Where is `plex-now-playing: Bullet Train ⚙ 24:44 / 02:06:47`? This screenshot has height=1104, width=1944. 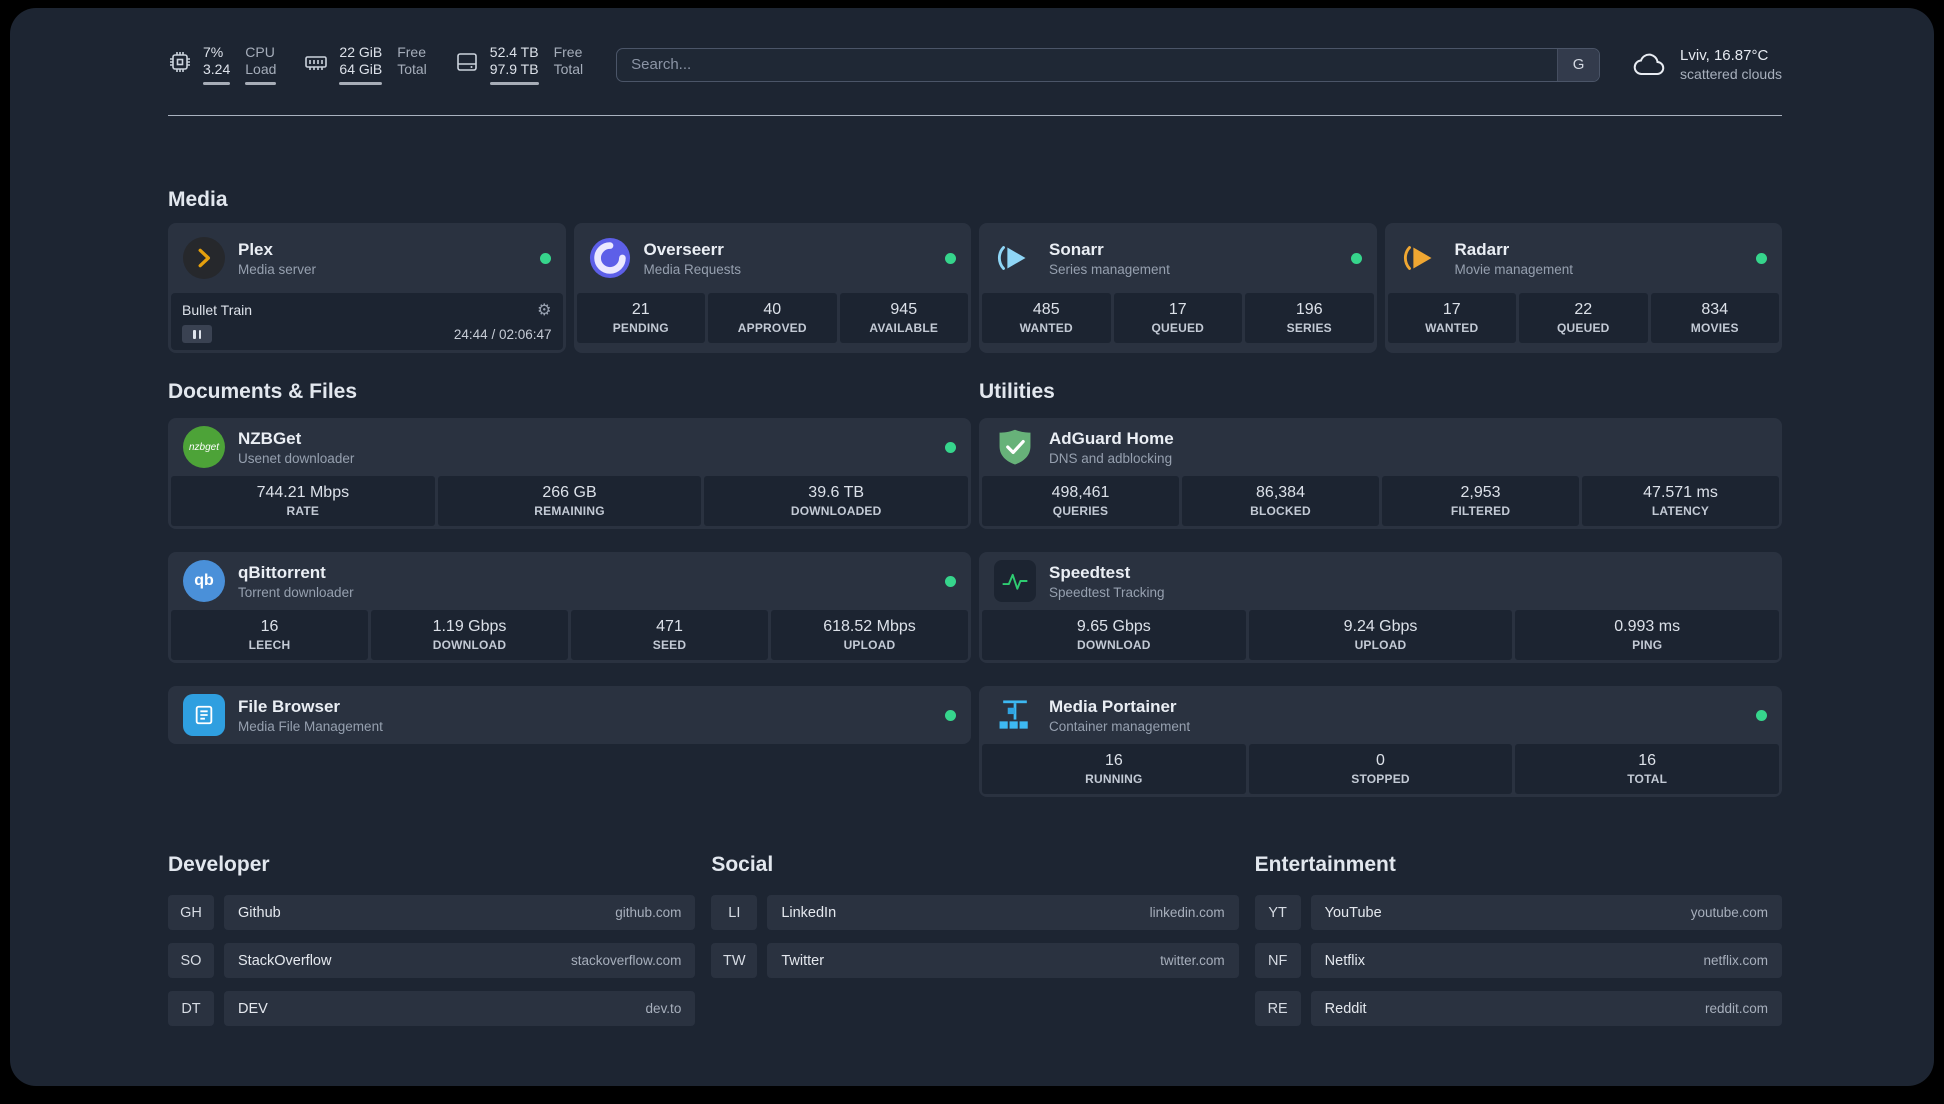
plex-now-playing: Bullet Train ⚙ 24:44 / 02:06:47 is located at coordinates (367, 321).